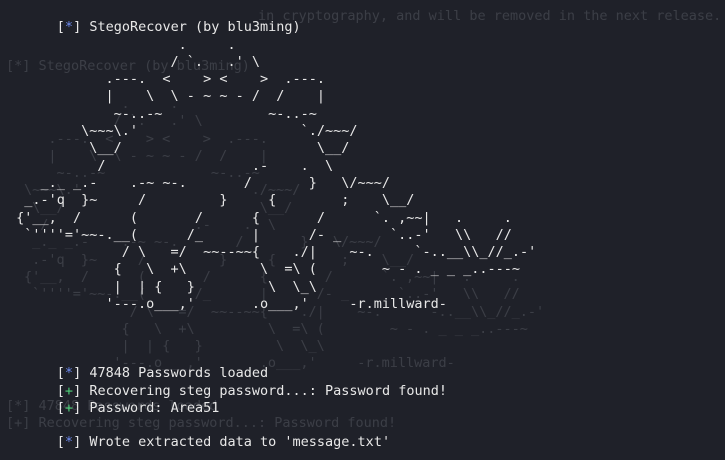  I want to click on output-text: Wrote extracted data to 'message.txt', so click(240, 442).